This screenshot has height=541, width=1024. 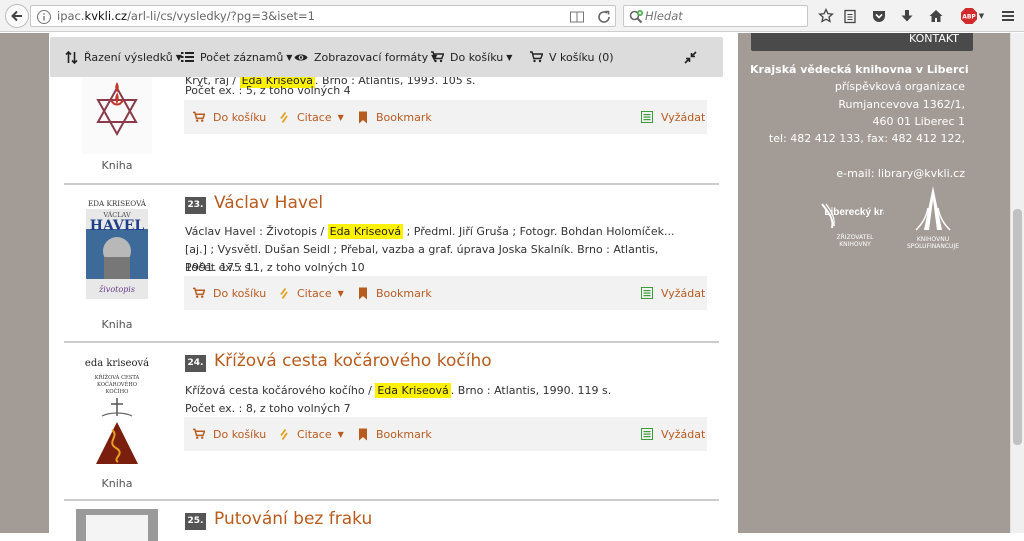 What do you see at coordinates (275, 267) in the screenshot?
I see `copies-count: Počet ex. : 11, z toho volných 10` at bounding box center [275, 267].